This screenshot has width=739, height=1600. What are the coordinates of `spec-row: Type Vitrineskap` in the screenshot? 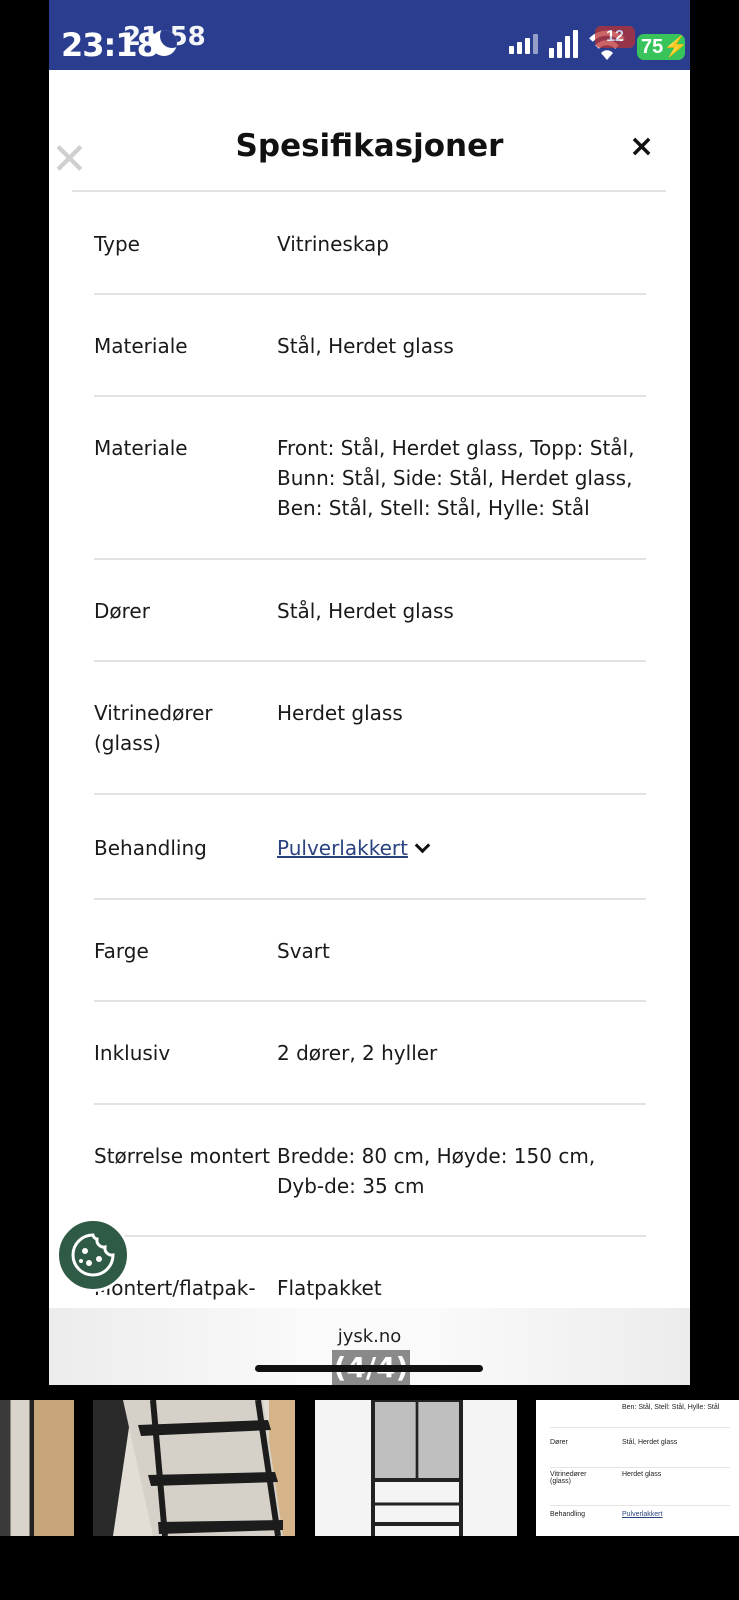 It's located at (370, 243).